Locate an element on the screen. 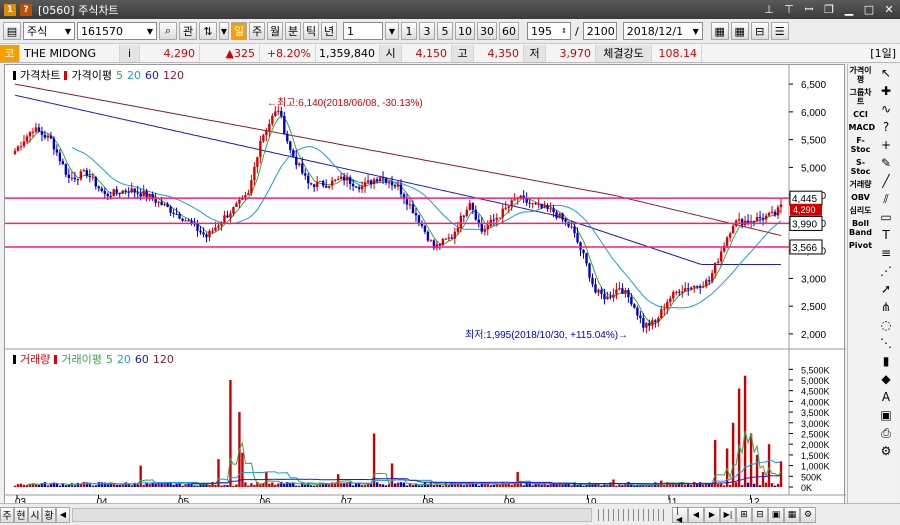 The width and height of the screenshot is (900, 525). line-icon: ╱ is located at coordinates (886, 181).